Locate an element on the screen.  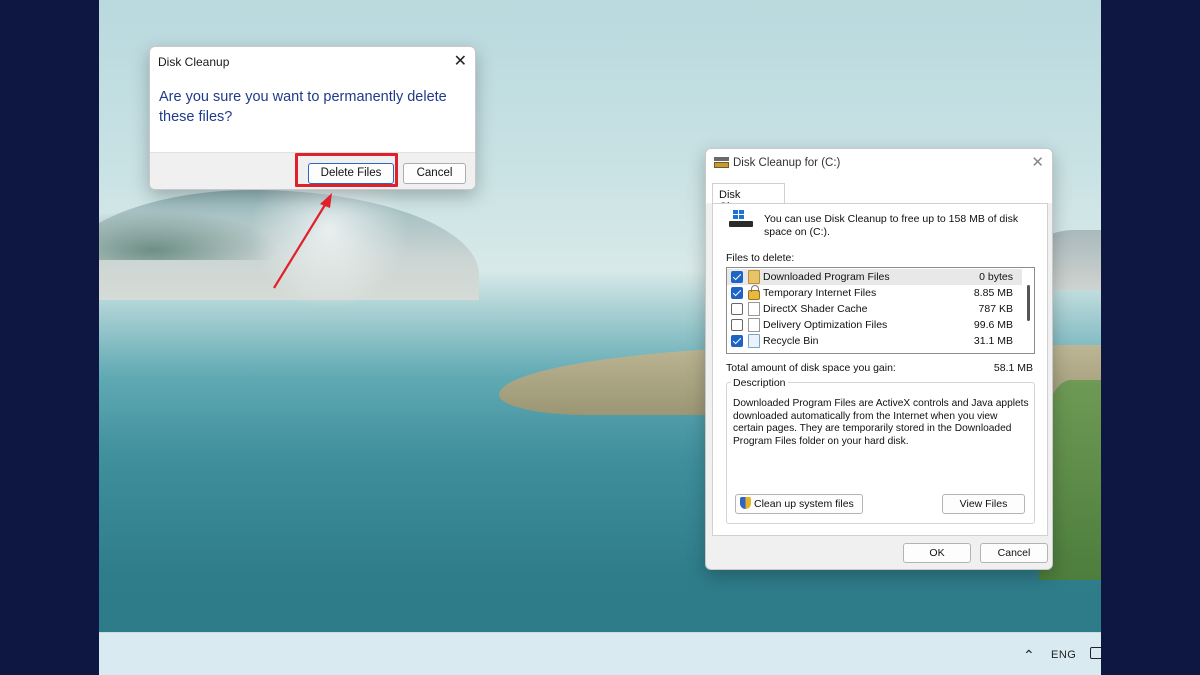
cancel-button: Cancel is located at coordinates (1014, 553).